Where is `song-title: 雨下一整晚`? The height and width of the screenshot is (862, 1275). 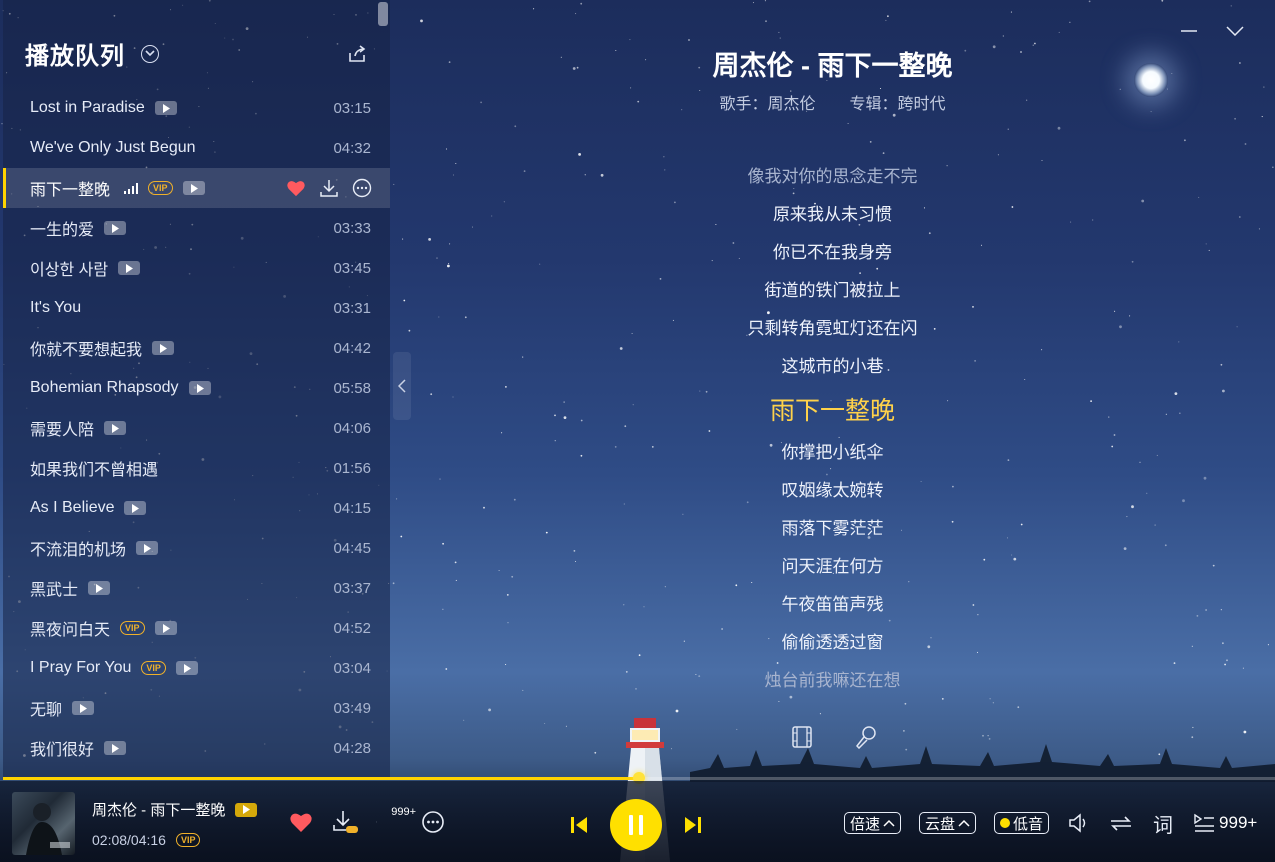 song-title: 雨下一整晚 is located at coordinates (70, 190).